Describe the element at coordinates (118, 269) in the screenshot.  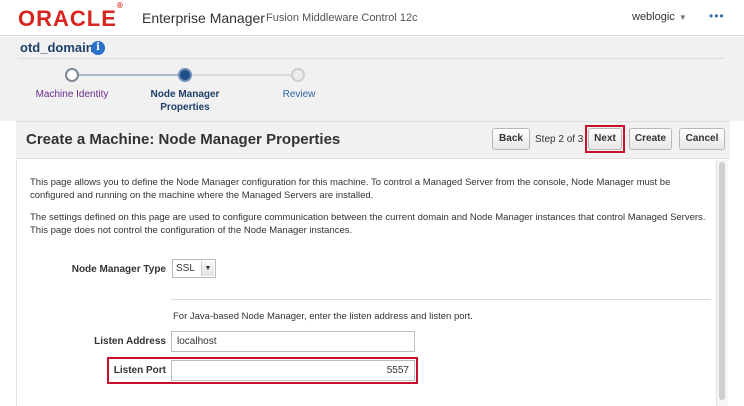
I see `node-manager-type-label: Node Manager Type` at that location.